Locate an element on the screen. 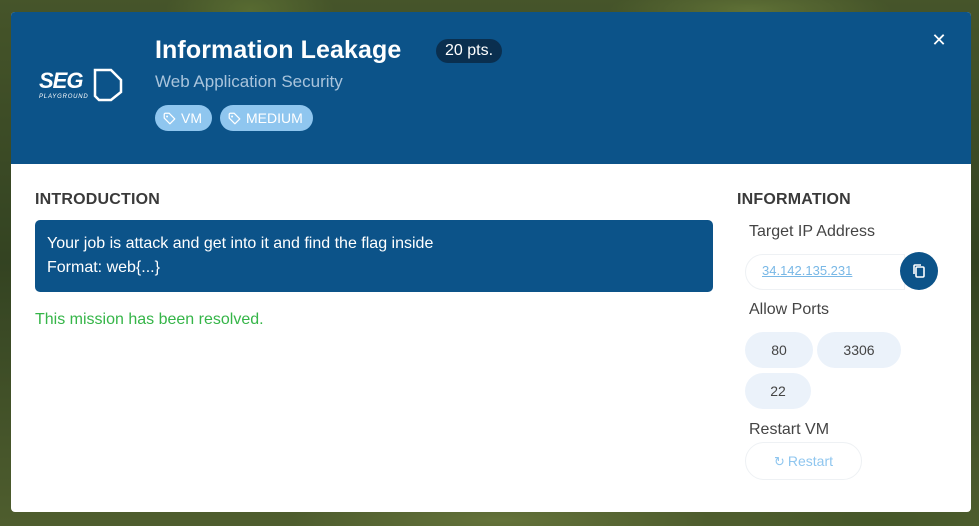 The width and height of the screenshot is (979, 526). allow-ports-label: Allow Ports is located at coordinates (789, 309).